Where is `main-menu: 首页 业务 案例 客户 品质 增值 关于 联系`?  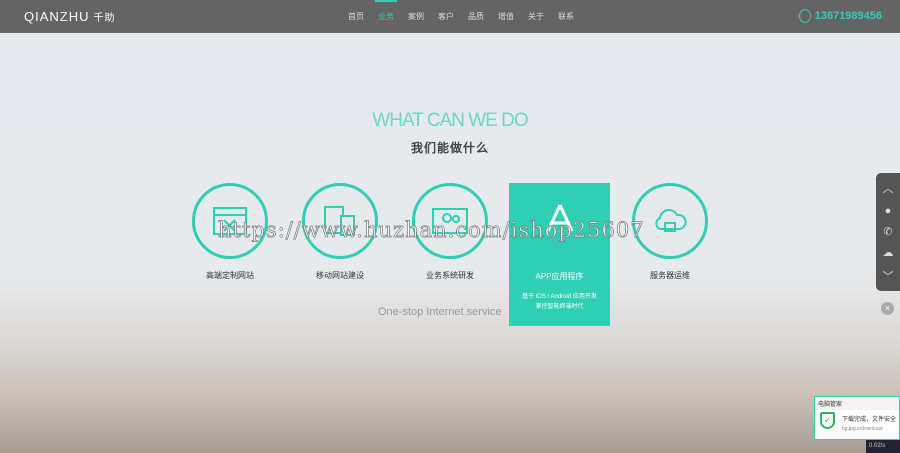
main-menu: 首页 业务 案例 客户 品质 增值 关于 联系 is located at coordinates (461, 16).